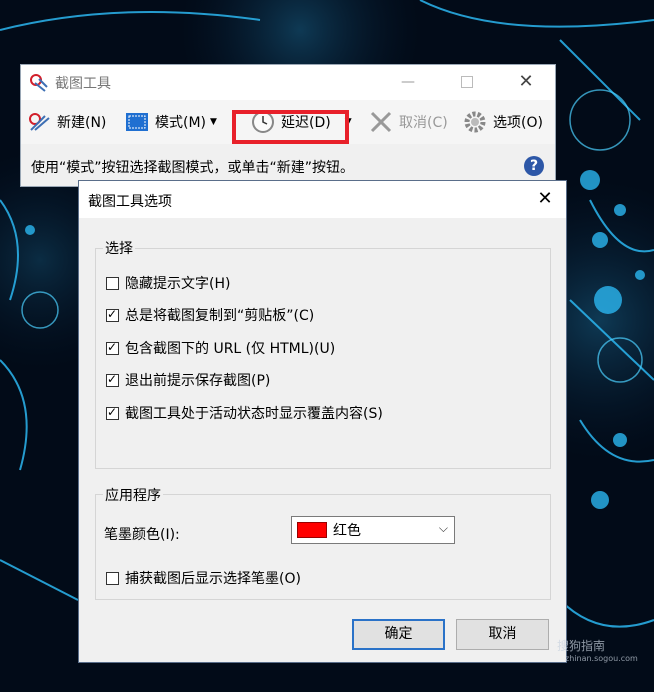 Image resolution: width=654 pixels, height=692 pixels. Describe the element at coordinates (254, 414) in the screenshot. I see `checkbox-label: 截图工具处于活动状态时显示覆盖内容(S)` at that location.